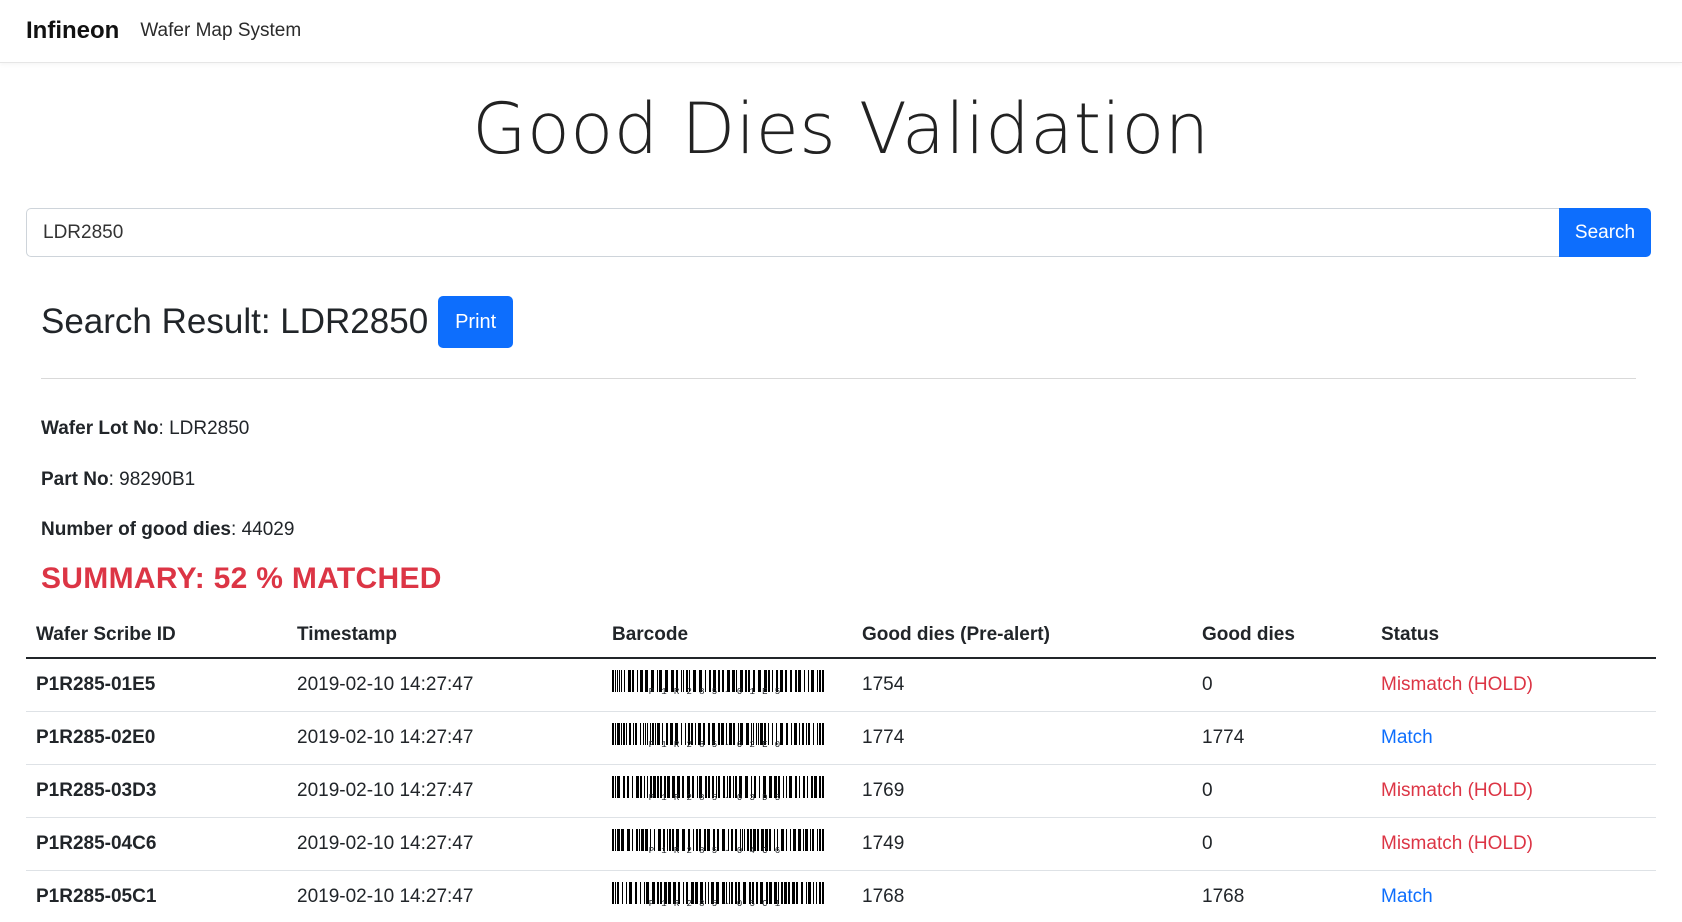 The image size is (1682, 922). What do you see at coordinates (1022, 791) in the screenshot?
I see `cell-prealert: 1769` at bounding box center [1022, 791].